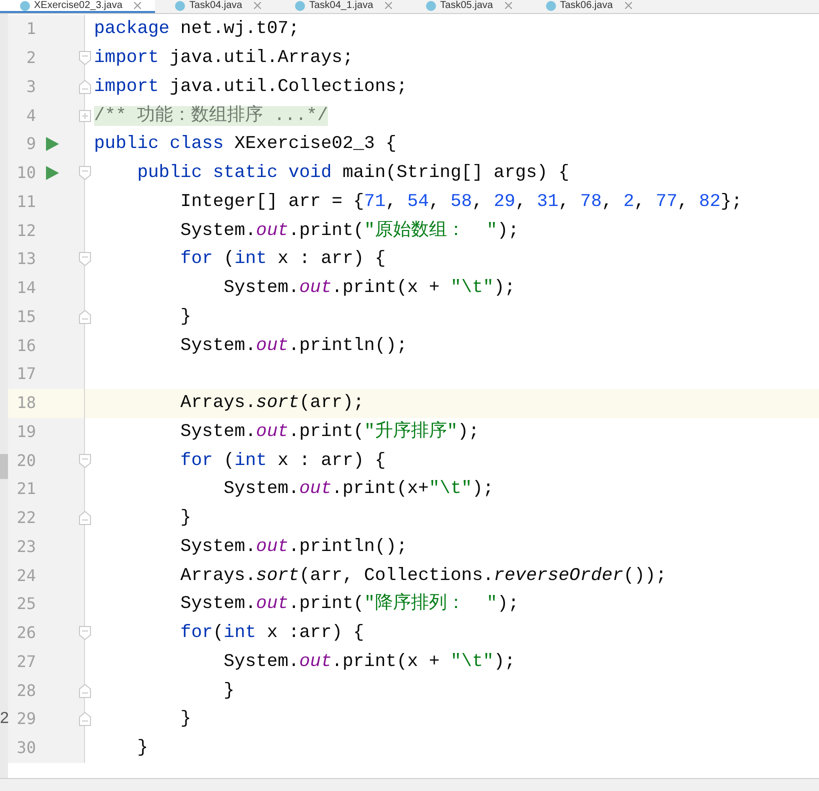 This screenshot has height=791, width=819. What do you see at coordinates (26, 288) in the screenshot?
I see `line-number: 14` at bounding box center [26, 288].